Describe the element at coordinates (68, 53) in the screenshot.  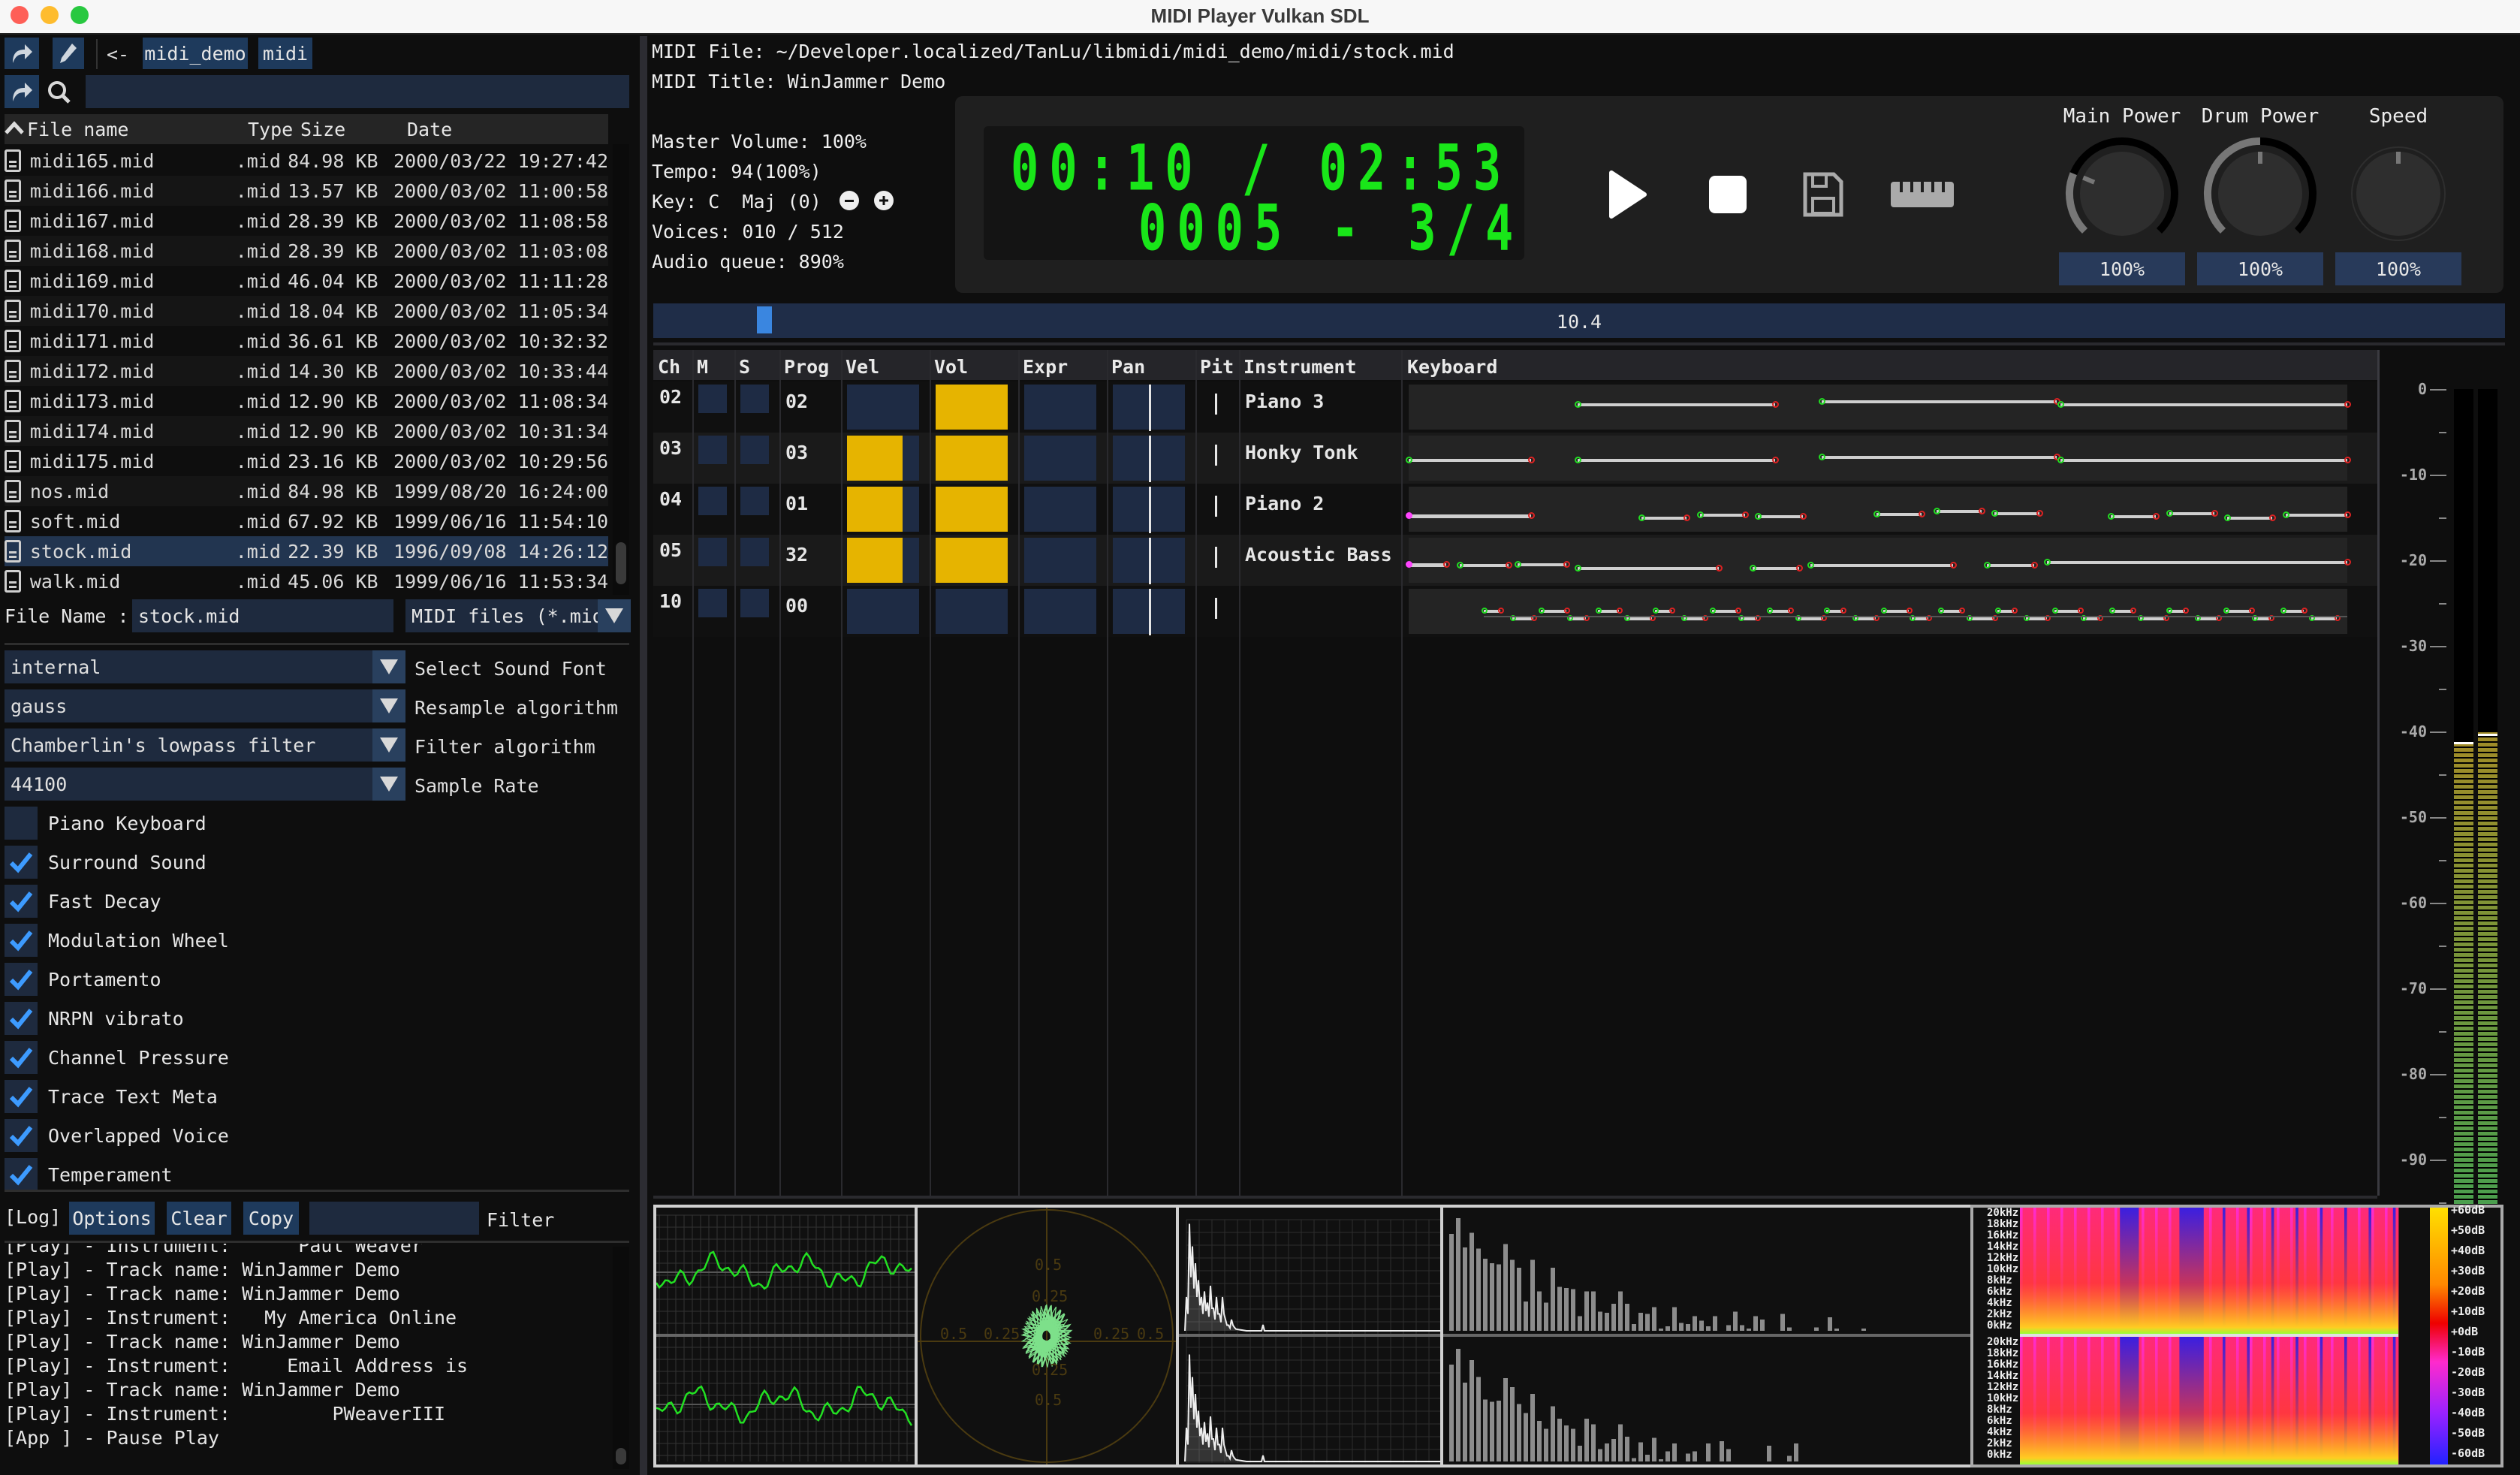
I see `edit-path-button` at that location.